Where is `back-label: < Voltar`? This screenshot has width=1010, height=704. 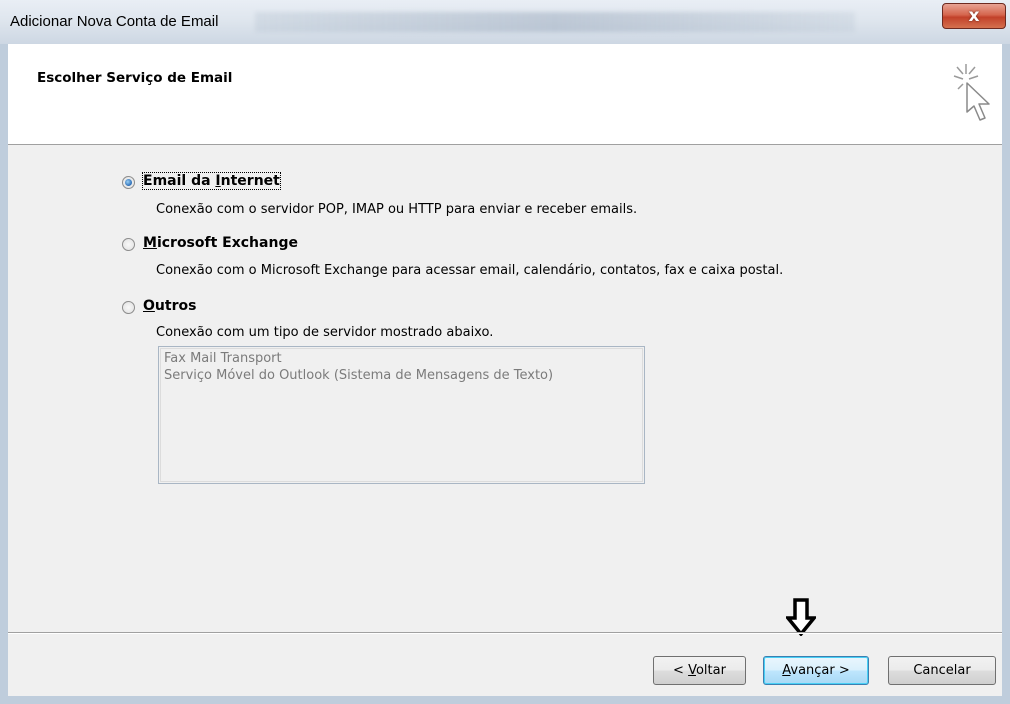 back-label: < Voltar is located at coordinates (699, 670).